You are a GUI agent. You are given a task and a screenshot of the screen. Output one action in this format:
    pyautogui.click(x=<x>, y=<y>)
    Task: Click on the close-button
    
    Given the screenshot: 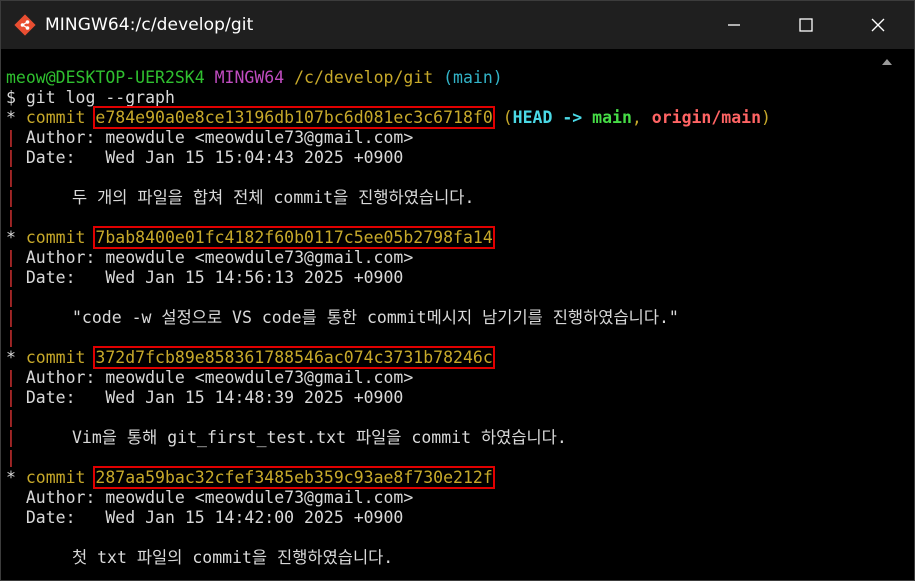 What is the action you would take?
    pyautogui.click(x=878, y=25)
    